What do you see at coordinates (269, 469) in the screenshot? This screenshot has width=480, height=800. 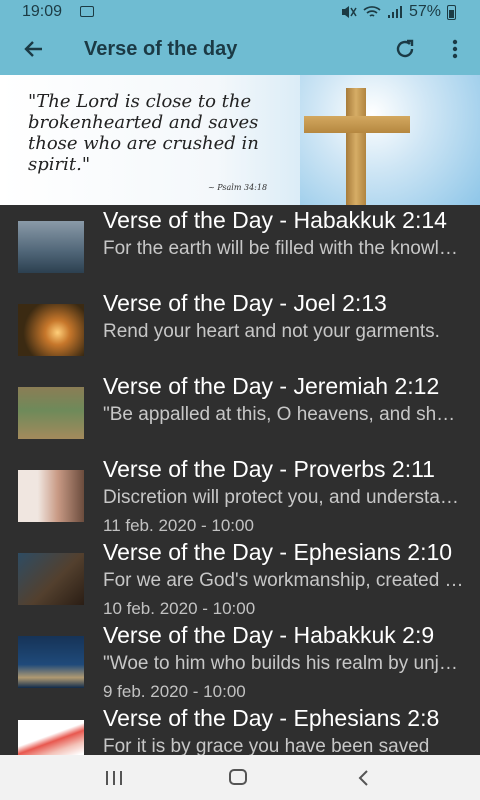 I see `item-title: Verse of the Day - Proverbs 2:11` at bounding box center [269, 469].